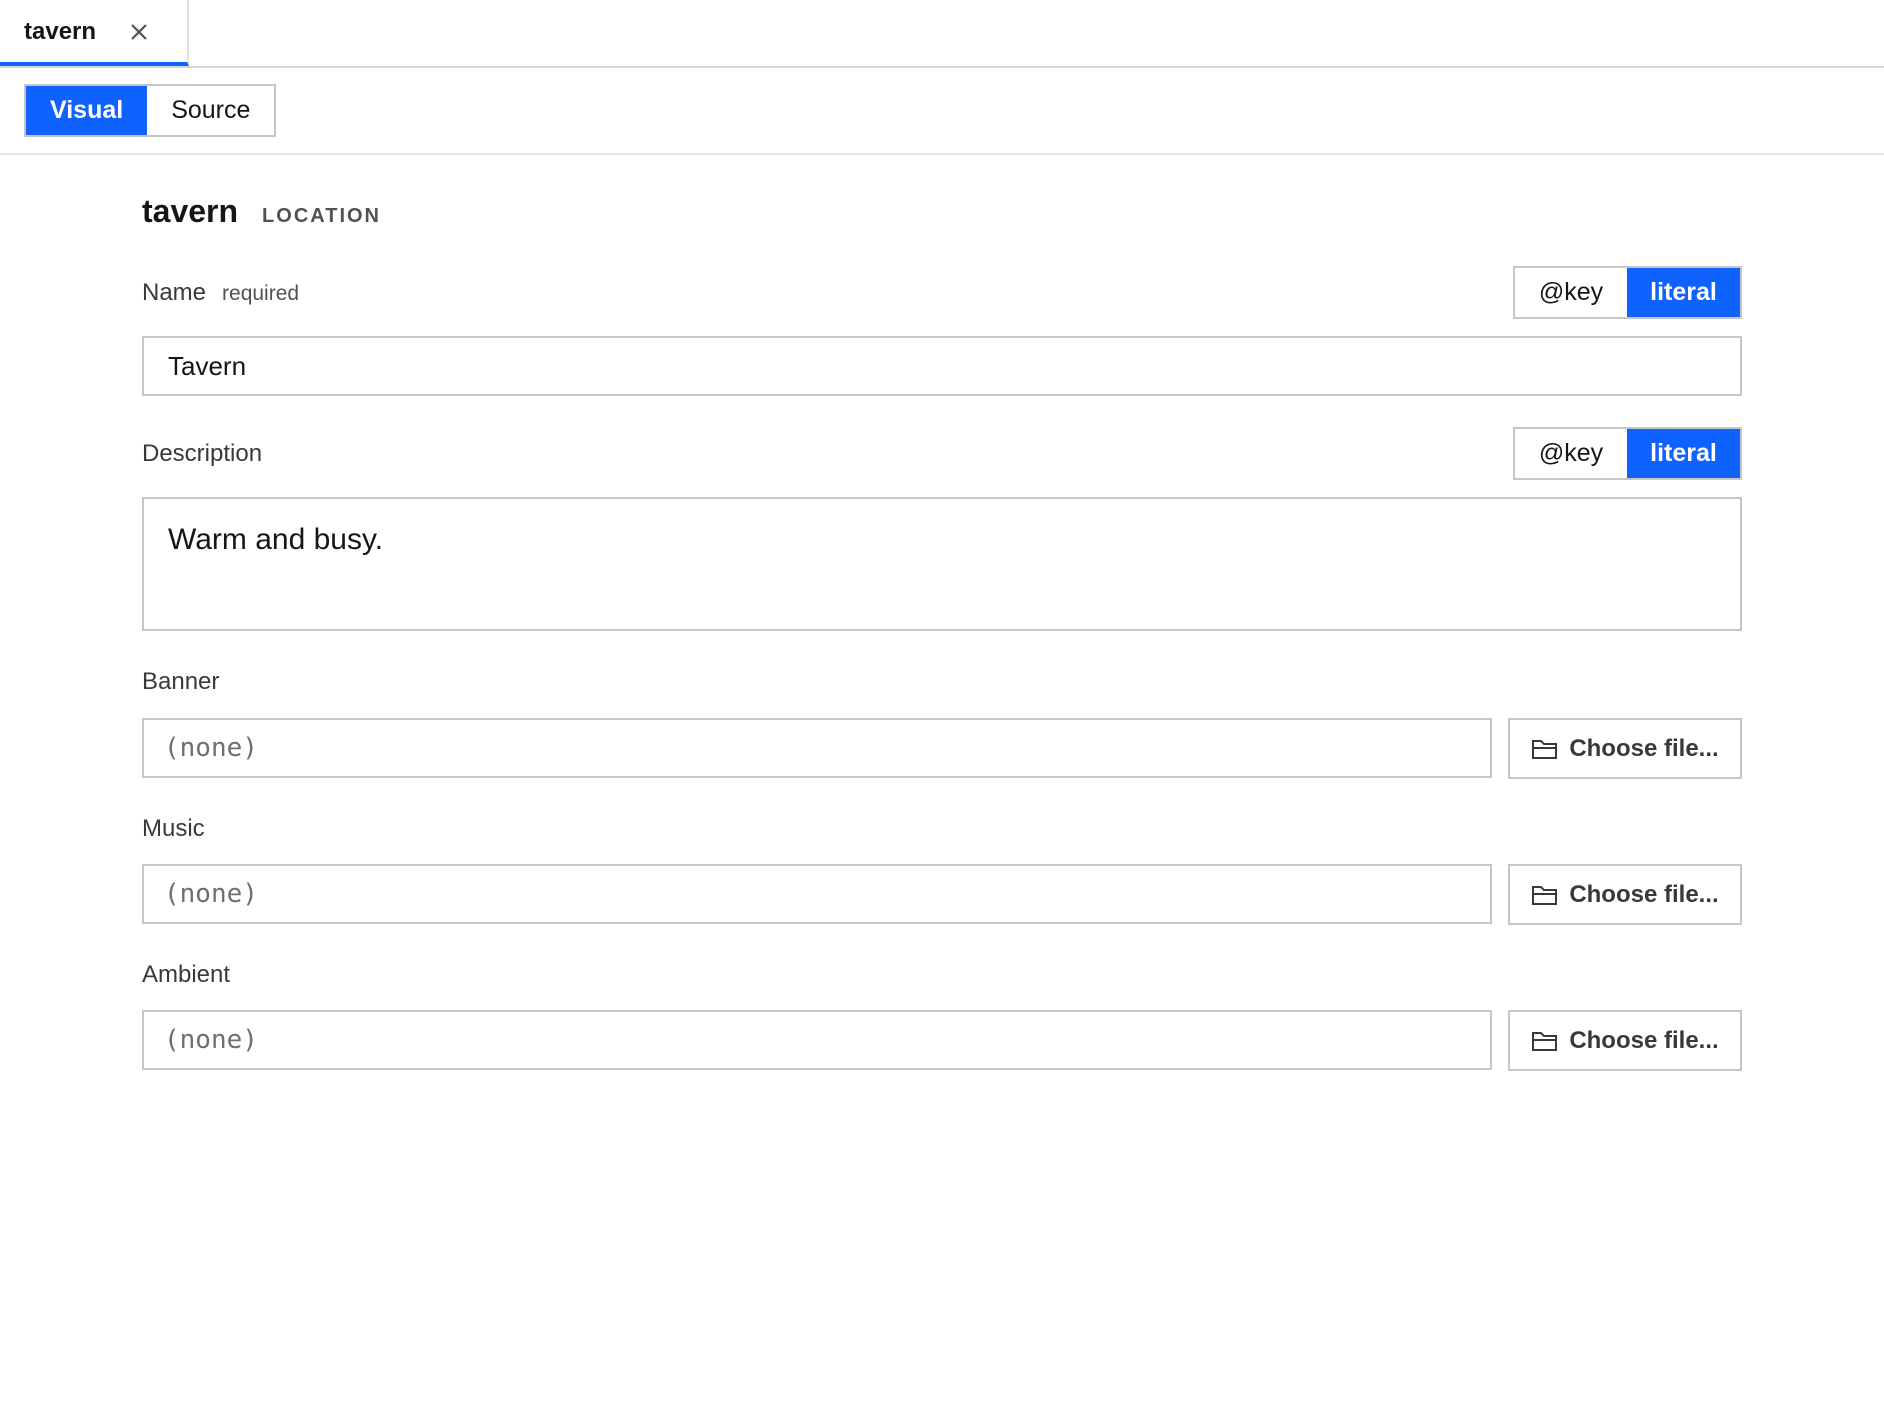 This screenshot has height=1418, width=1884. I want to click on close-icon, so click(139, 32).